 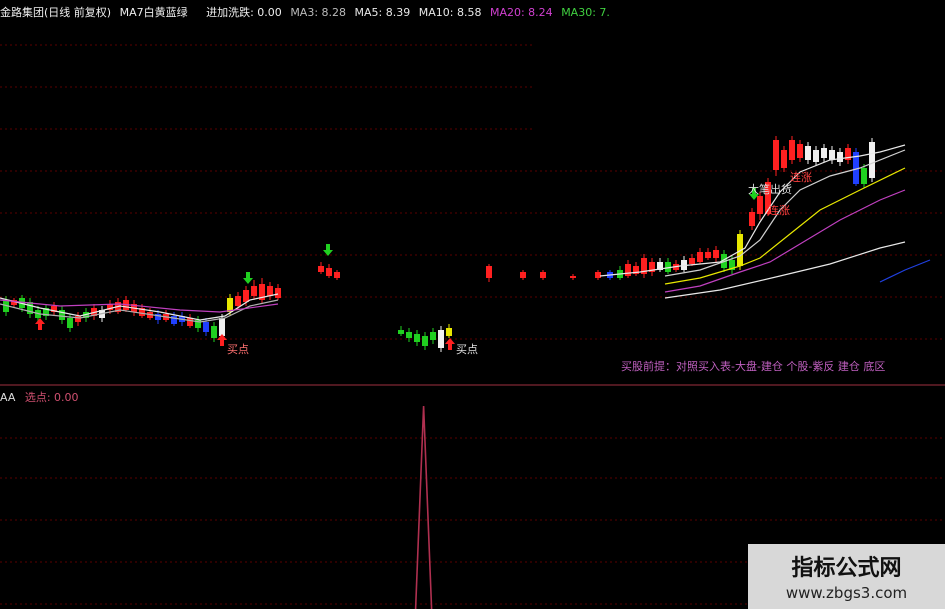 What do you see at coordinates (467, 349) in the screenshot?
I see `buy-label-2: 买点` at bounding box center [467, 349].